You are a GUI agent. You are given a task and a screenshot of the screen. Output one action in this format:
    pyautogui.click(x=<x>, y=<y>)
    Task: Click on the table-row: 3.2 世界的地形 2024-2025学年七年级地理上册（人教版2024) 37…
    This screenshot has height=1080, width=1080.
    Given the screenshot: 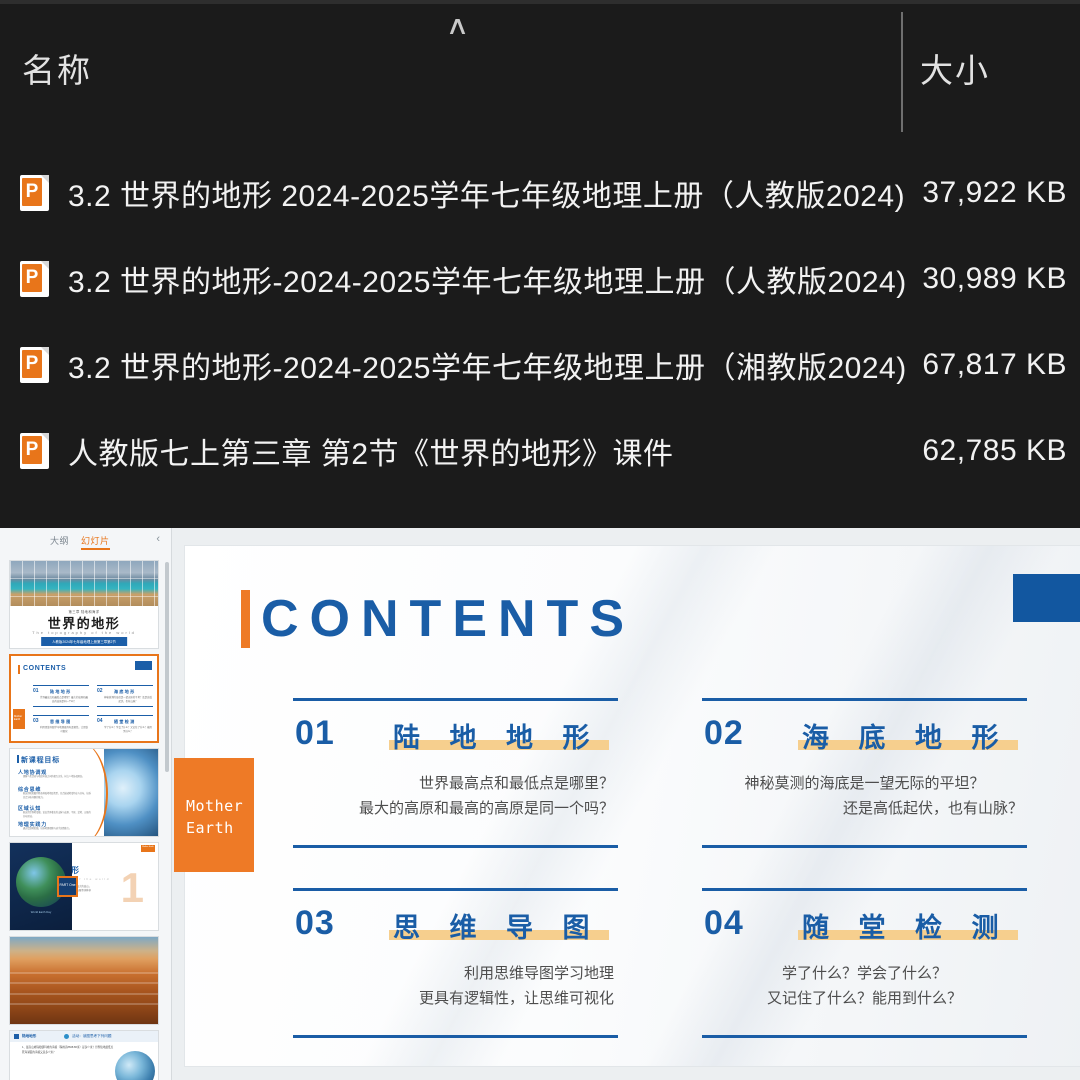 What is the action you would take?
    pyautogui.click(x=540, y=193)
    